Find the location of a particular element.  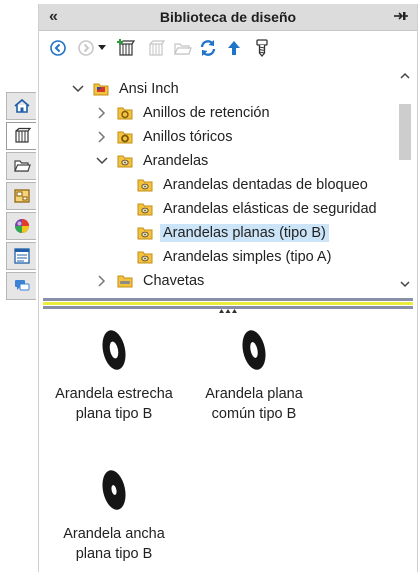

history-dropdown is located at coordinates (102, 48).